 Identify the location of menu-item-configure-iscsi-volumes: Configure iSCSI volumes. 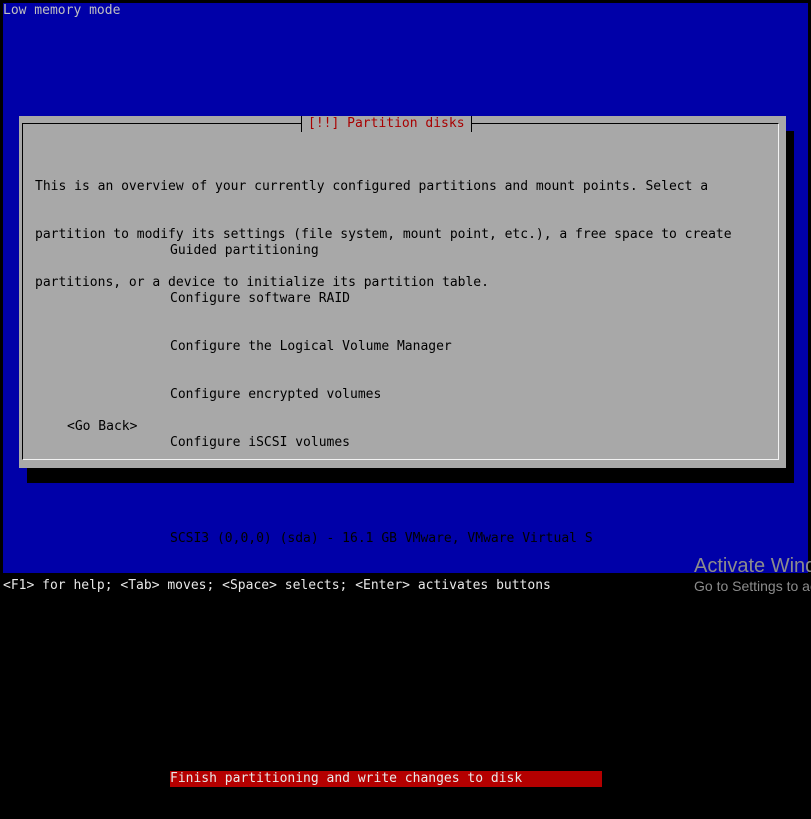
(386, 443).